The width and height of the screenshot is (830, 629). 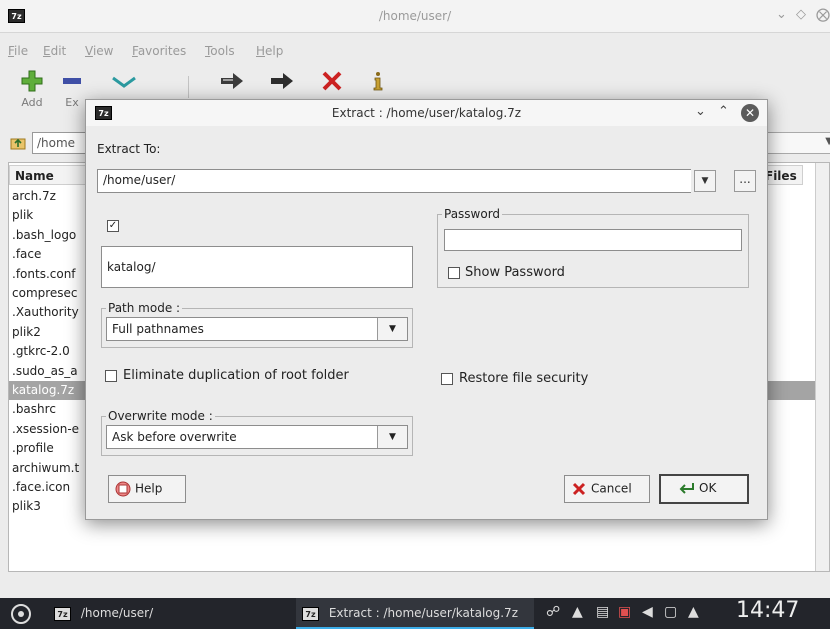 I want to click on launcher-icon, so click(x=21, y=614).